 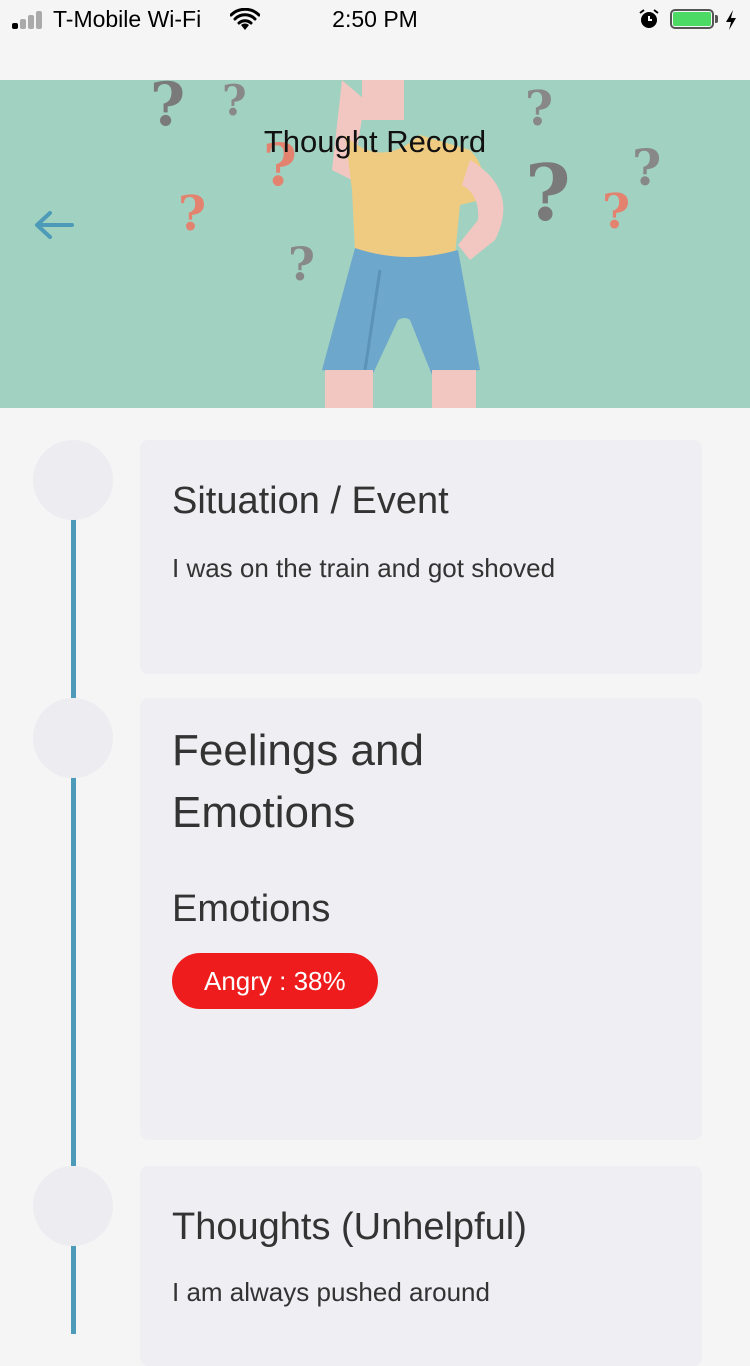 I want to click on thoughts-title: Thoughts (Unhelpful), so click(x=349, y=1227).